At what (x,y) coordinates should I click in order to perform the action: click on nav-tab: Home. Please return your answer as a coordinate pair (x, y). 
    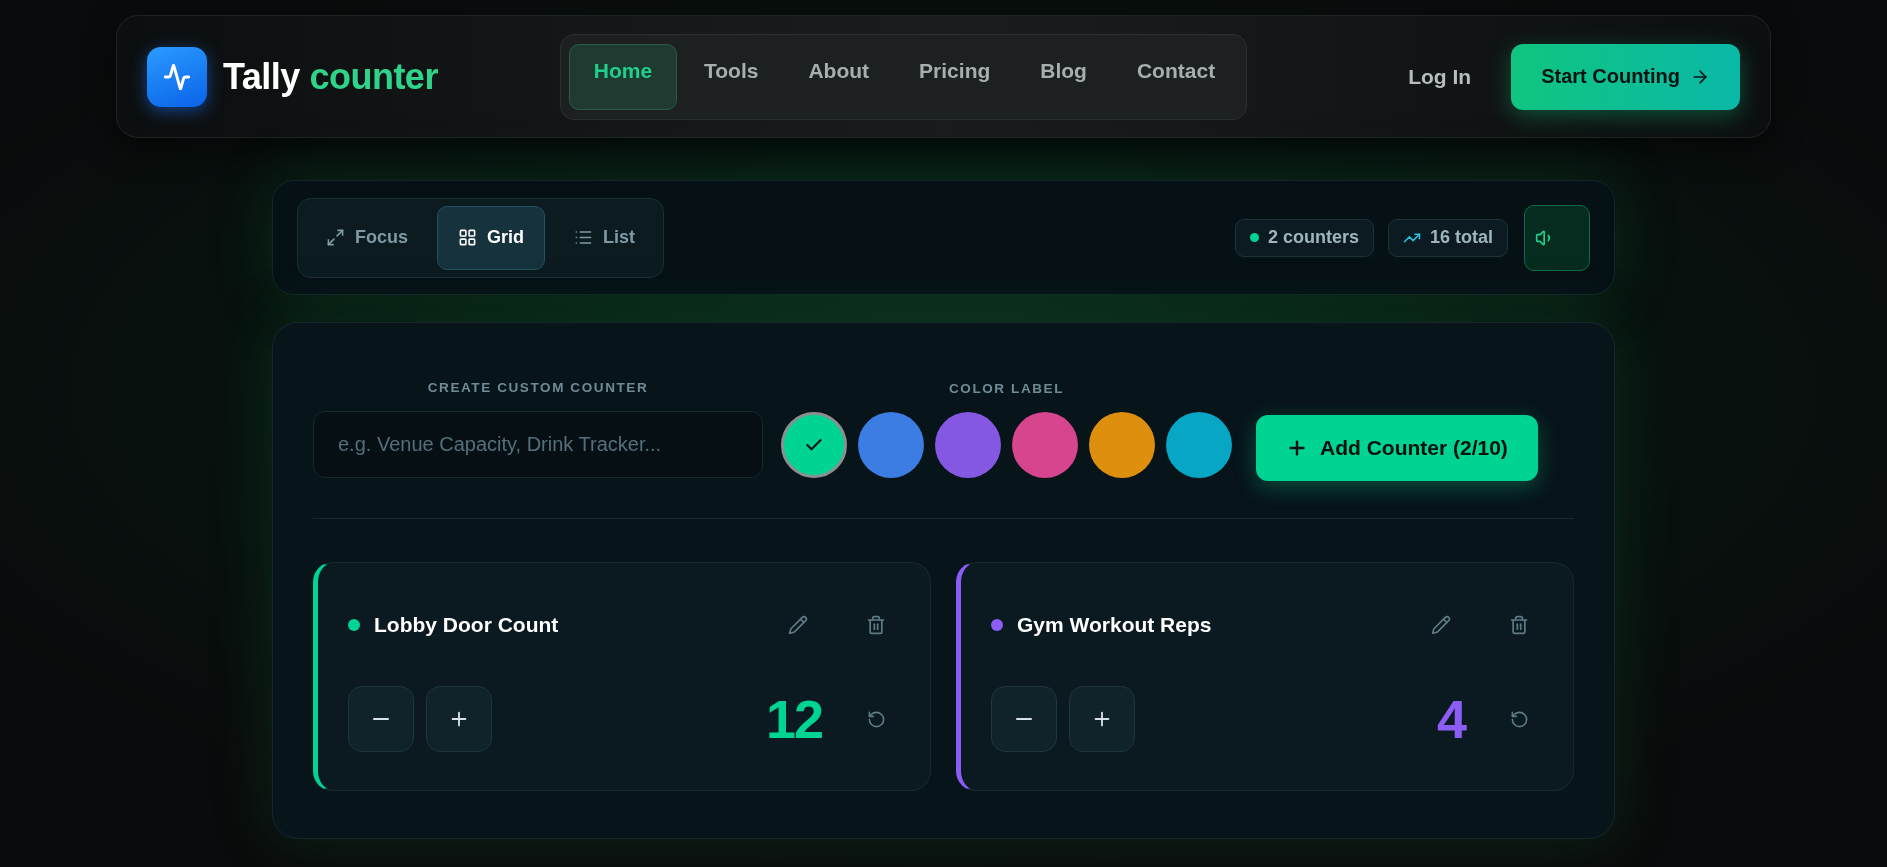
    Looking at the image, I should click on (623, 76).